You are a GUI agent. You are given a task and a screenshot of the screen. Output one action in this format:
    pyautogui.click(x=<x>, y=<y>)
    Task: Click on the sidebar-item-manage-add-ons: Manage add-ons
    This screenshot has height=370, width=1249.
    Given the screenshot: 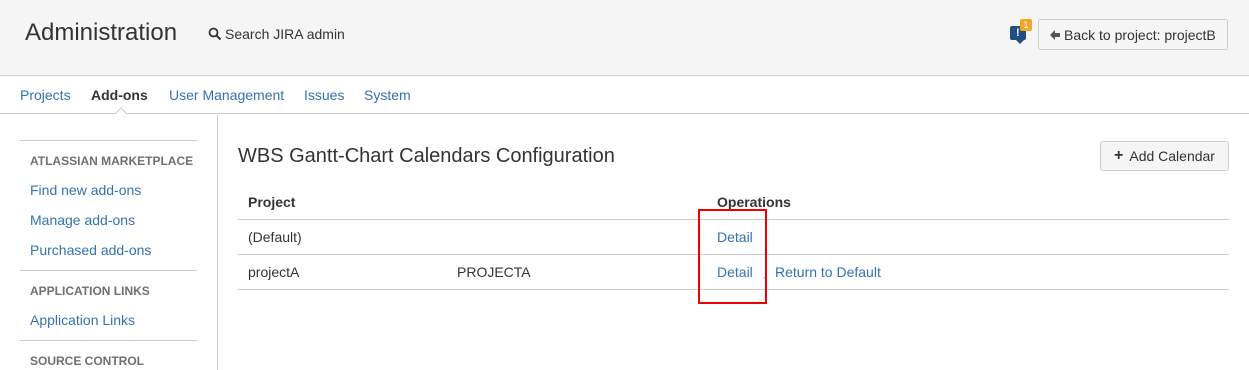 What is the action you would take?
    pyautogui.click(x=82, y=220)
    